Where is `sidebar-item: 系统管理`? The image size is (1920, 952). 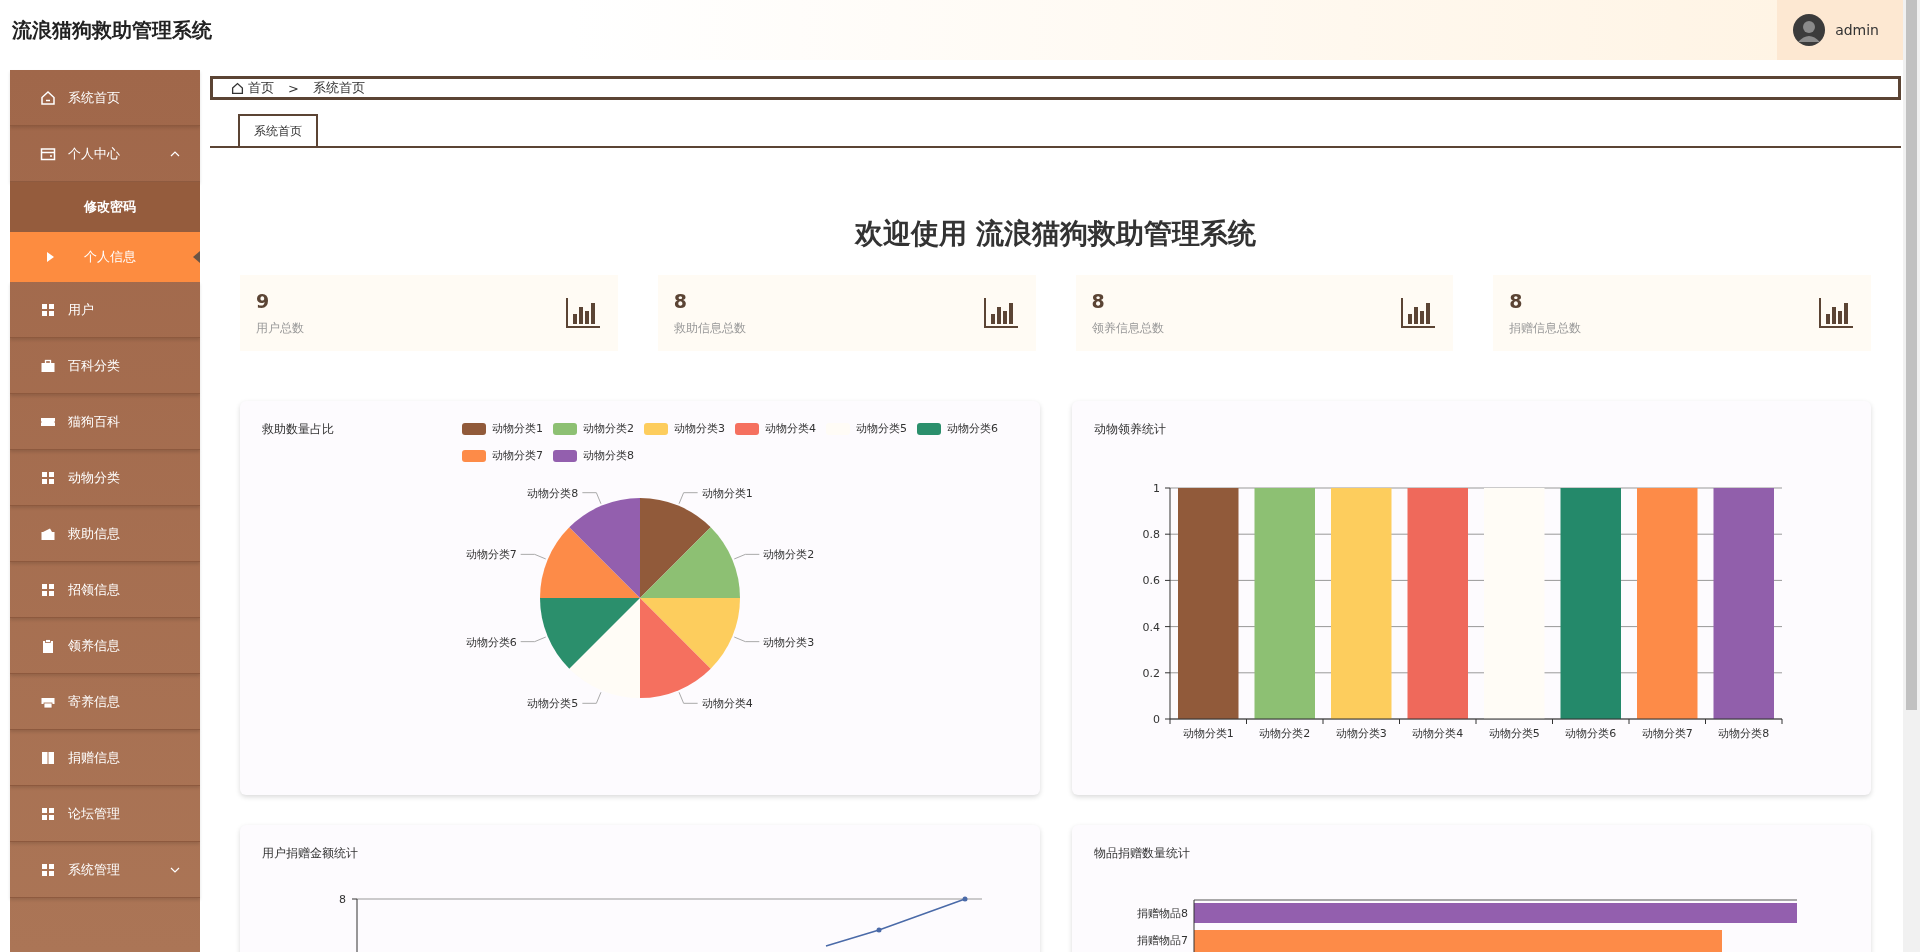
sidebar-item: 系统管理 is located at coordinates (105, 870).